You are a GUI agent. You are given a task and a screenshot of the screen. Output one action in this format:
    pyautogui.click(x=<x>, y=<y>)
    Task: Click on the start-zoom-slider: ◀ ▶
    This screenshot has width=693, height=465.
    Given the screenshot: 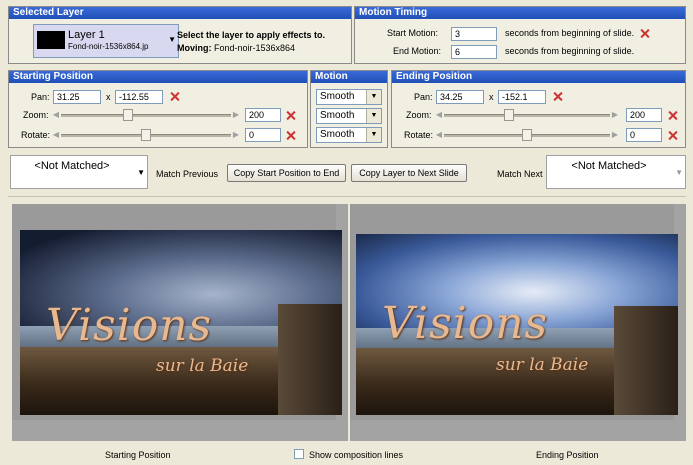 What is the action you would take?
    pyautogui.click(x=146, y=115)
    